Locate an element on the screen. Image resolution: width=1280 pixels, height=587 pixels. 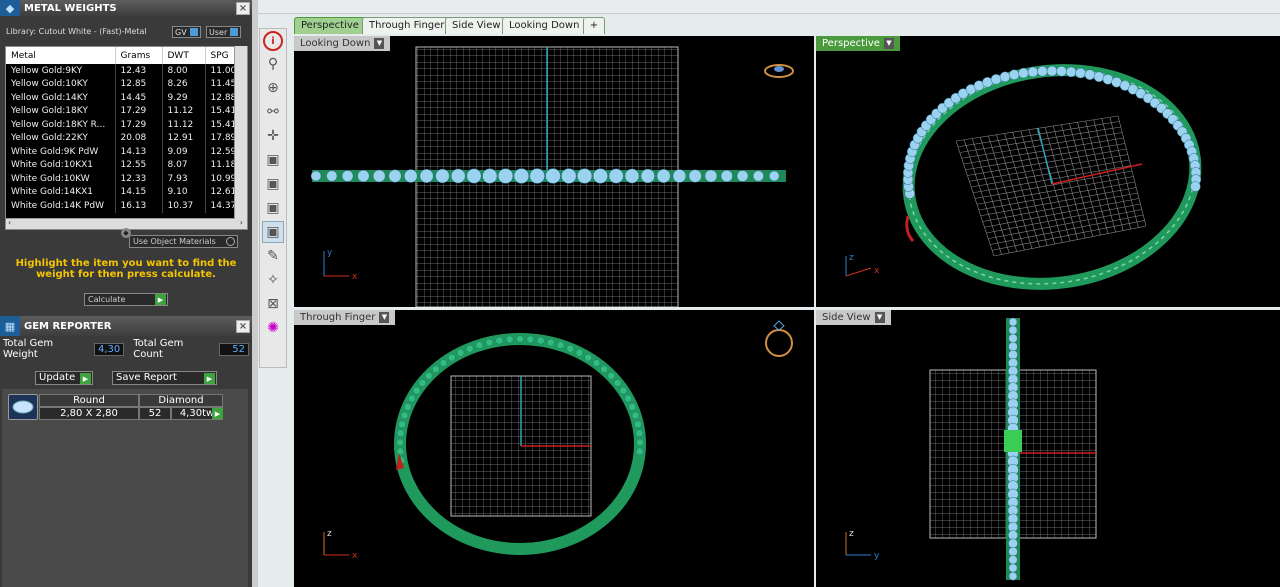
table-cell: 17.29 is located at coordinates (139, 111).